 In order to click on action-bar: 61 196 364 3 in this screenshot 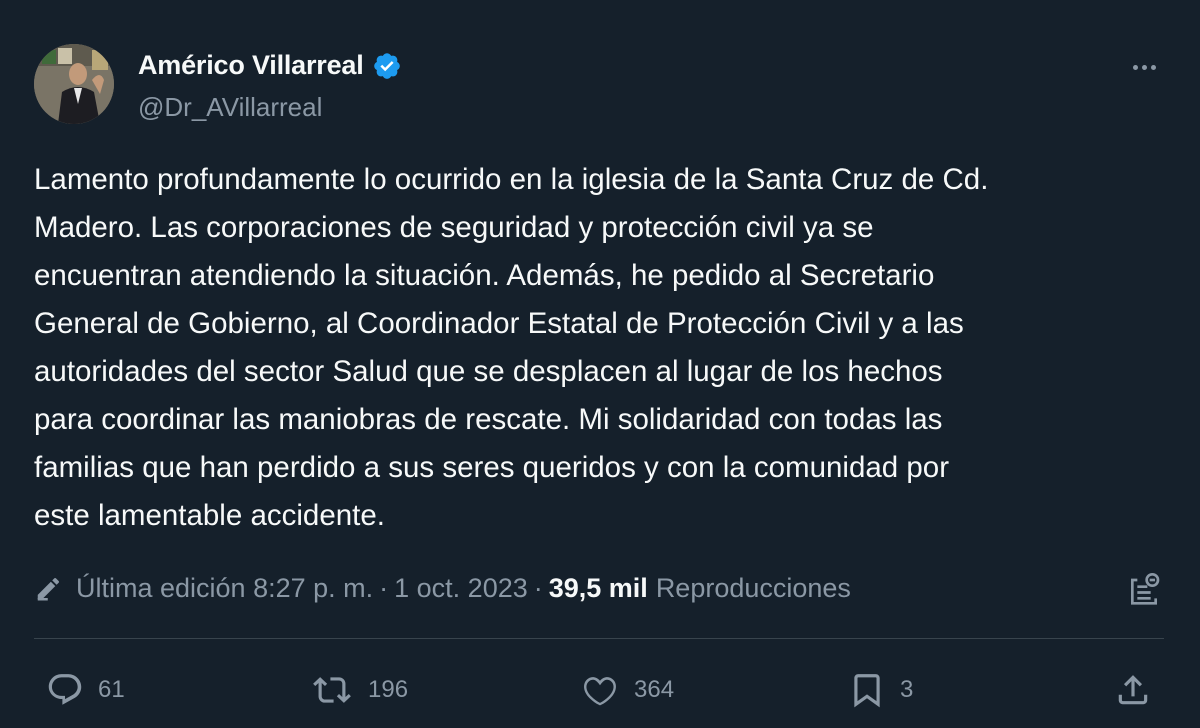, I will do `click(600, 690)`.